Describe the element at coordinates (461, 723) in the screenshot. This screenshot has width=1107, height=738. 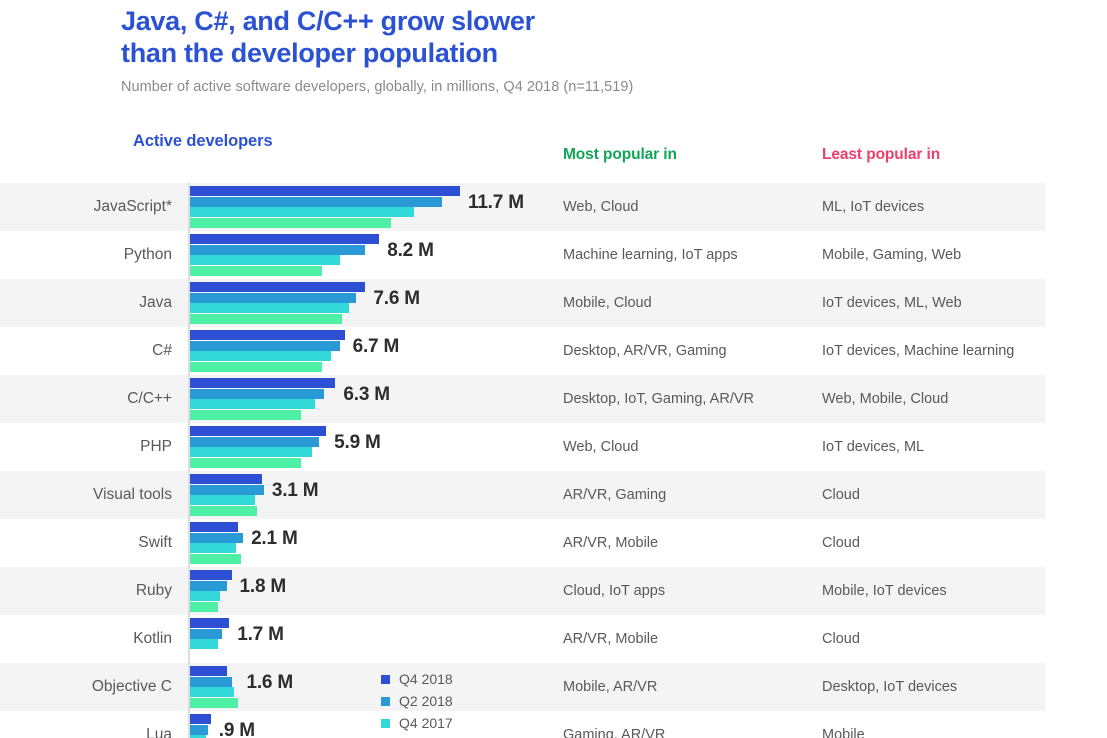
I see `legend-item: Q4 2017` at that location.